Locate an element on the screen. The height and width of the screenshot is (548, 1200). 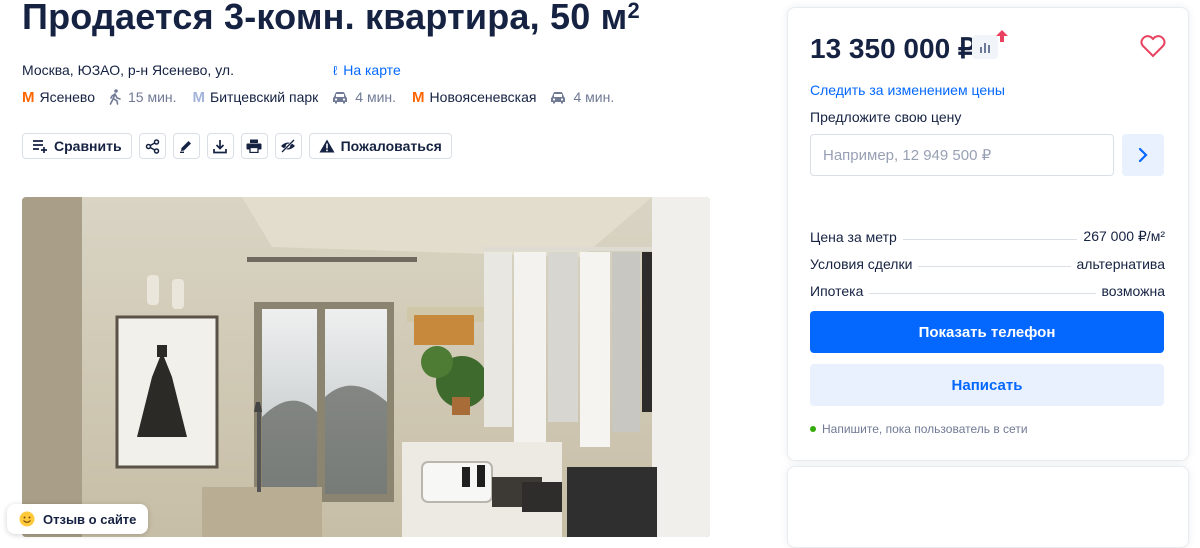
edit-button is located at coordinates (186, 146).